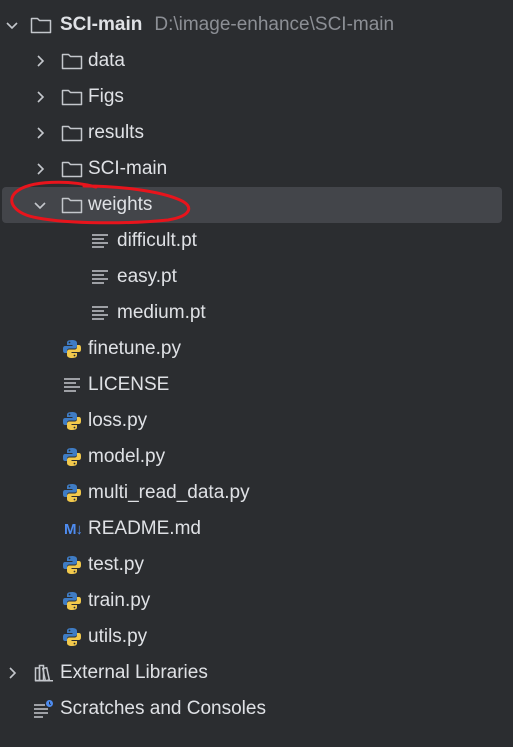 This screenshot has width=513, height=747. I want to click on file-label: multi_read_data.py, so click(169, 492).